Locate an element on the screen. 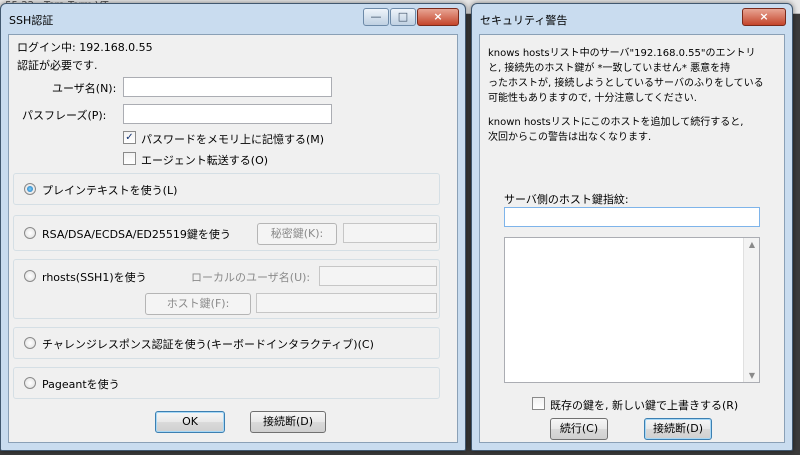 This screenshot has height=455, width=800. scroll-down-arrow-icon: ▼ is located at coordinates (752, 375).